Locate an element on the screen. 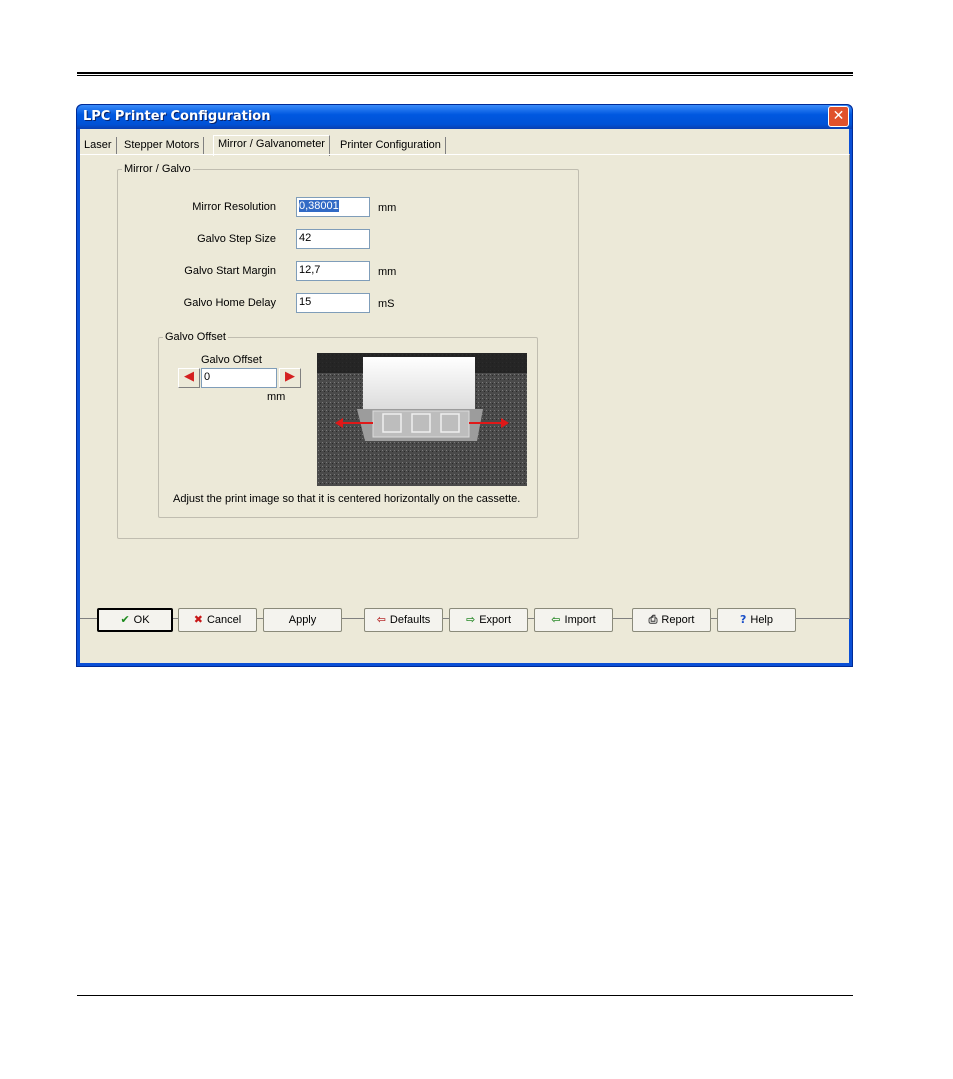 The width and height of the screenshot is (953, 1079). printer-icon: ⎙ is located at coordinates (653, 619).